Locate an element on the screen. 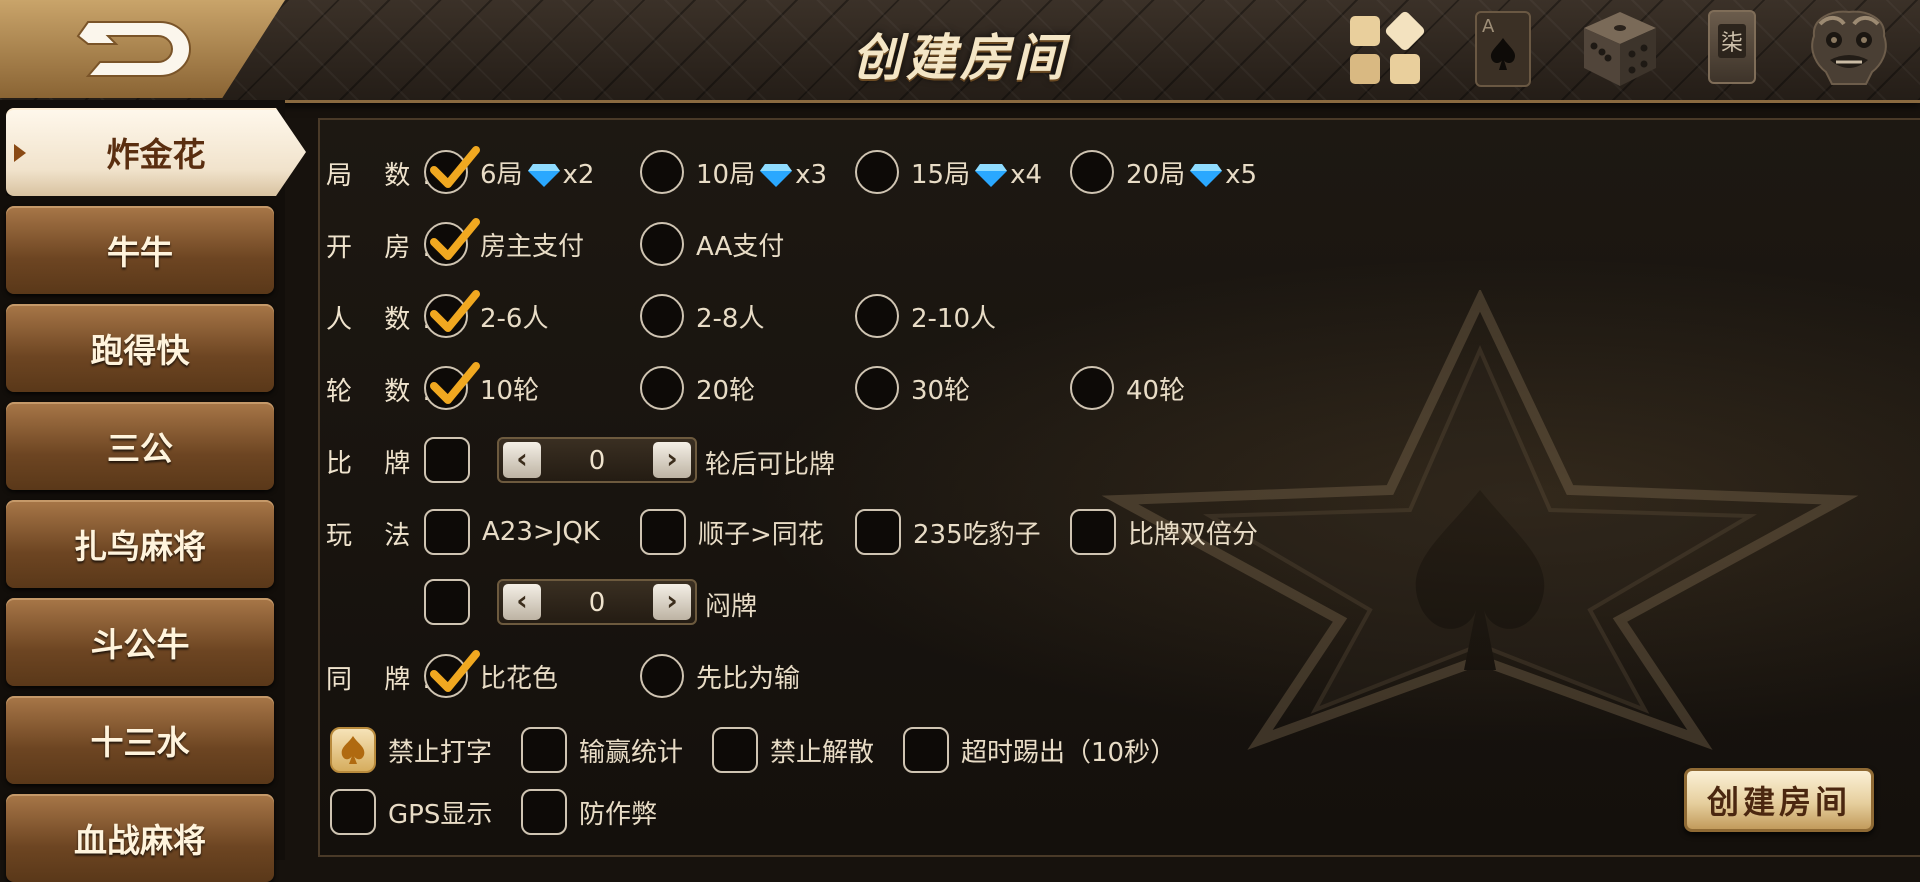 The image size is (1920, 882). play-option-double: 比牌双倍分 is located at coordinates (1164, 532).